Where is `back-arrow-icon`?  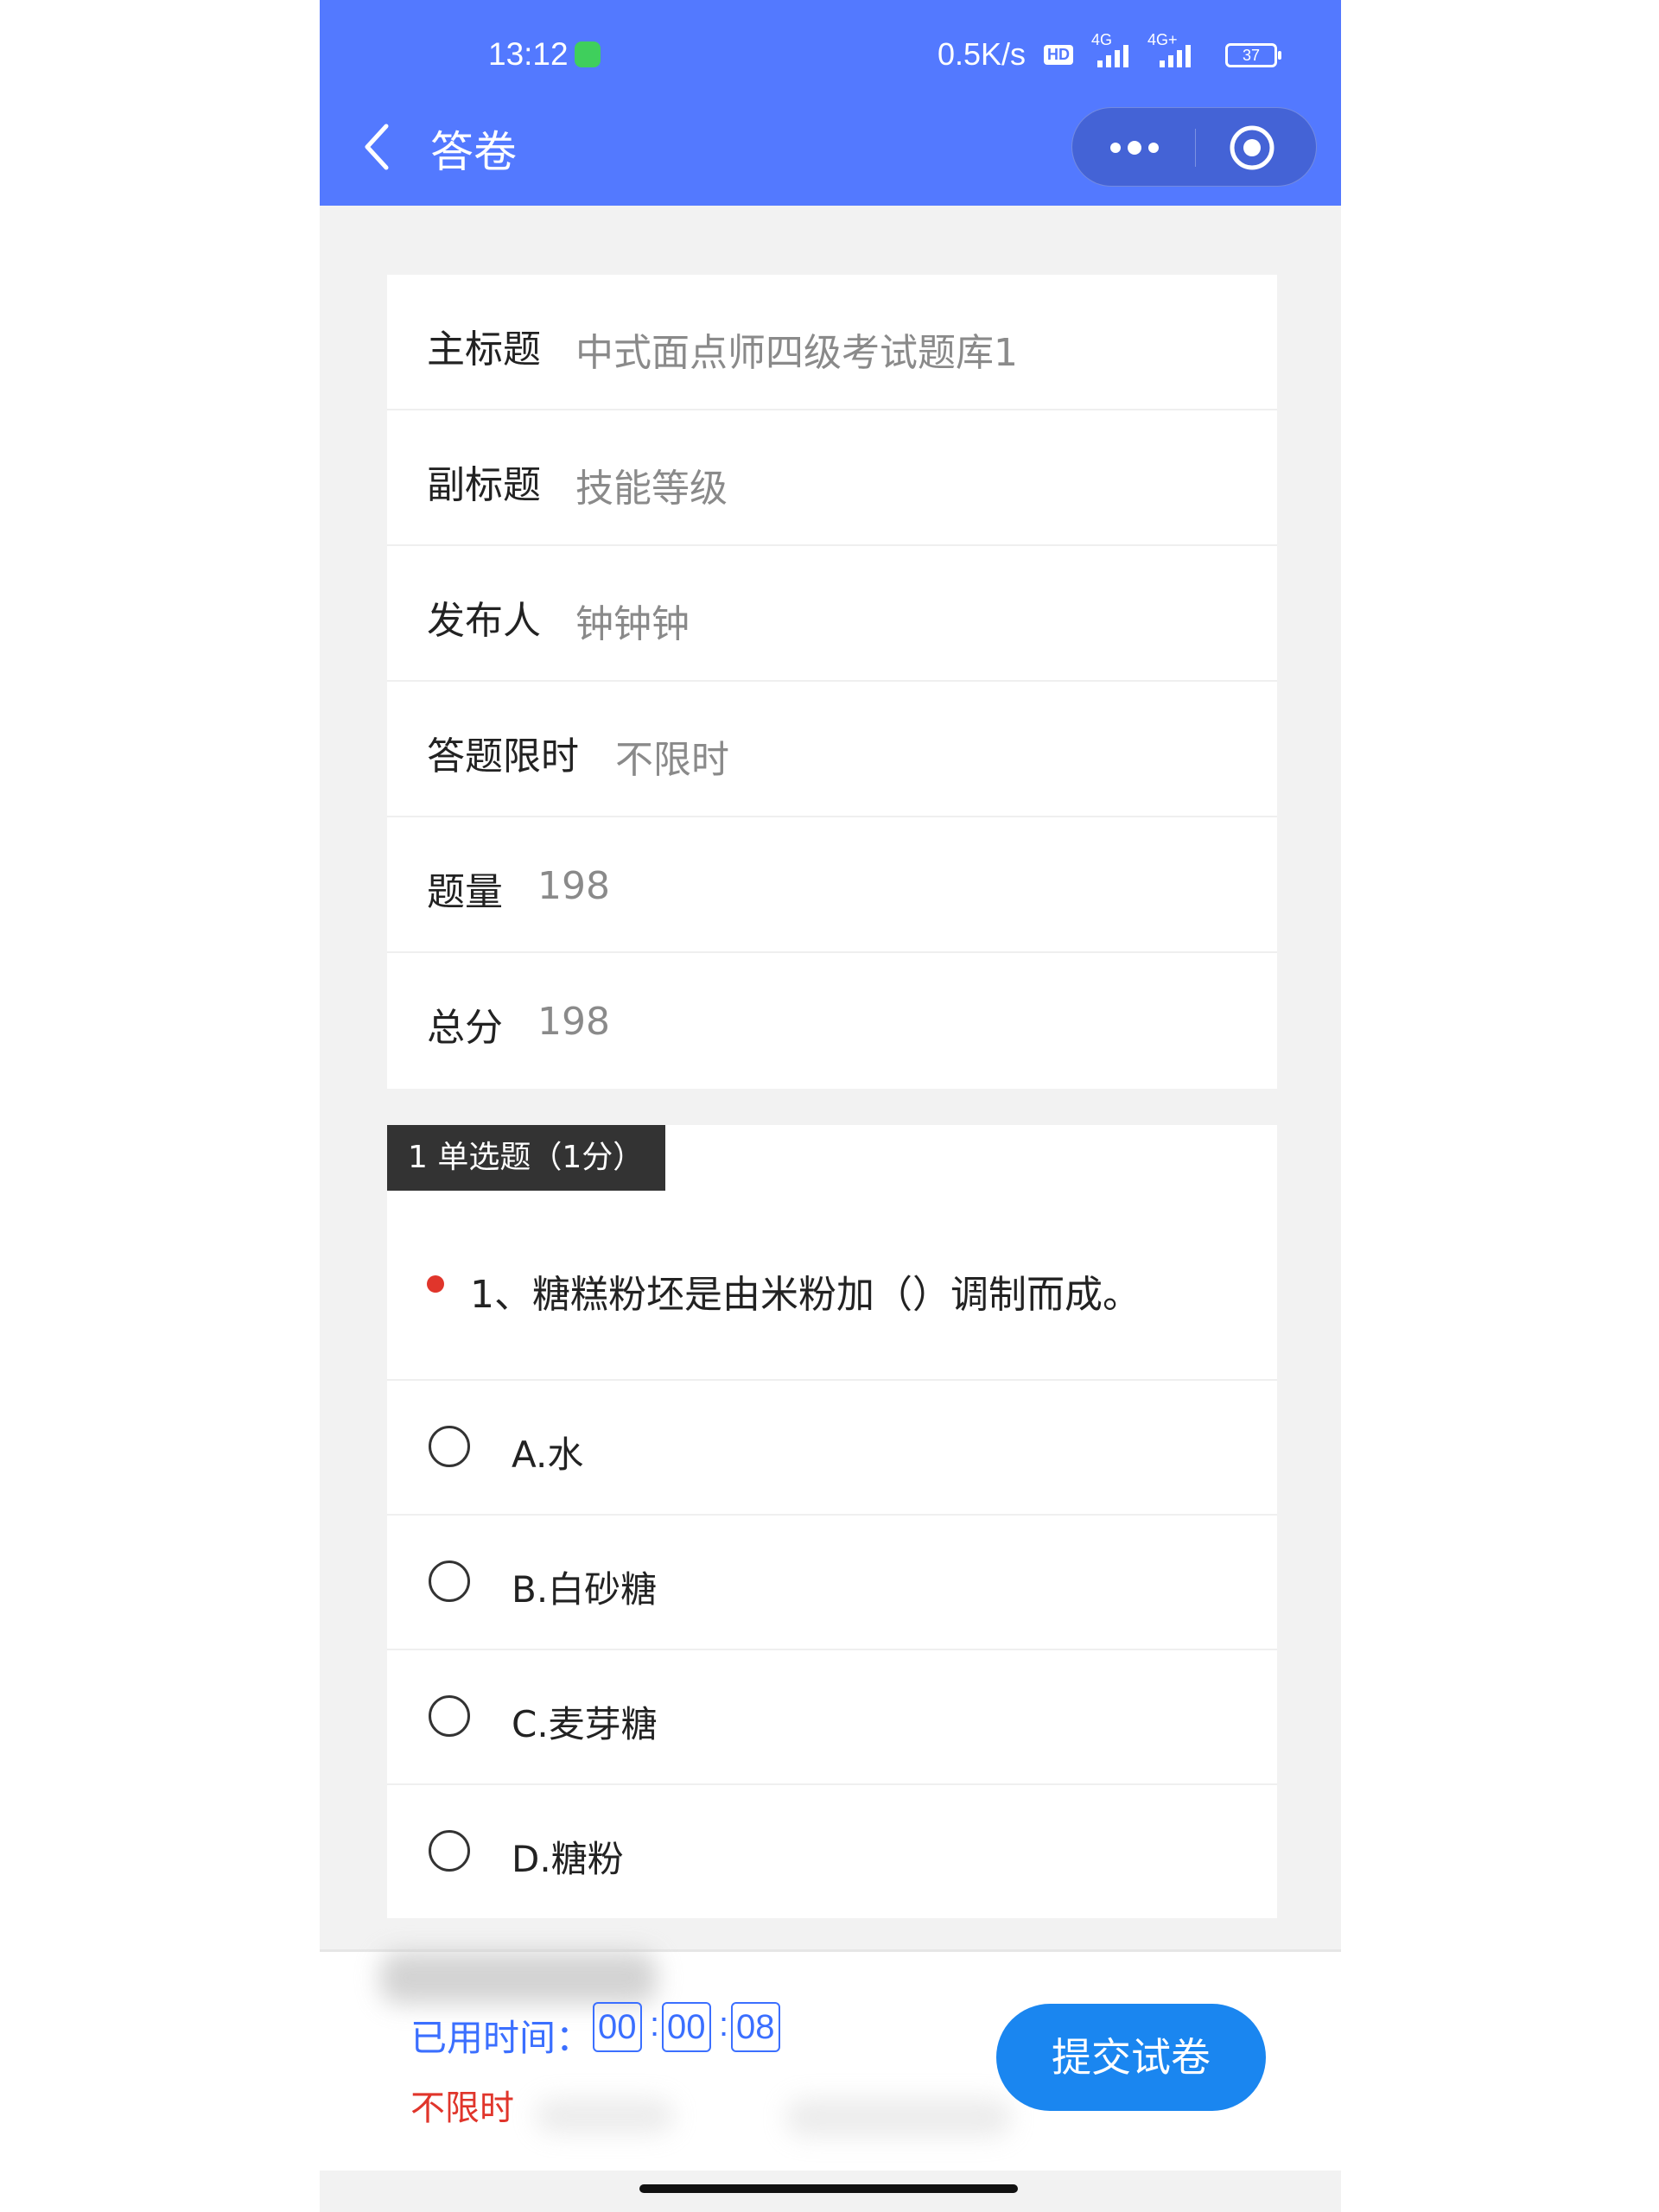 back-arrow-icon is located at coordinates (379, 147).